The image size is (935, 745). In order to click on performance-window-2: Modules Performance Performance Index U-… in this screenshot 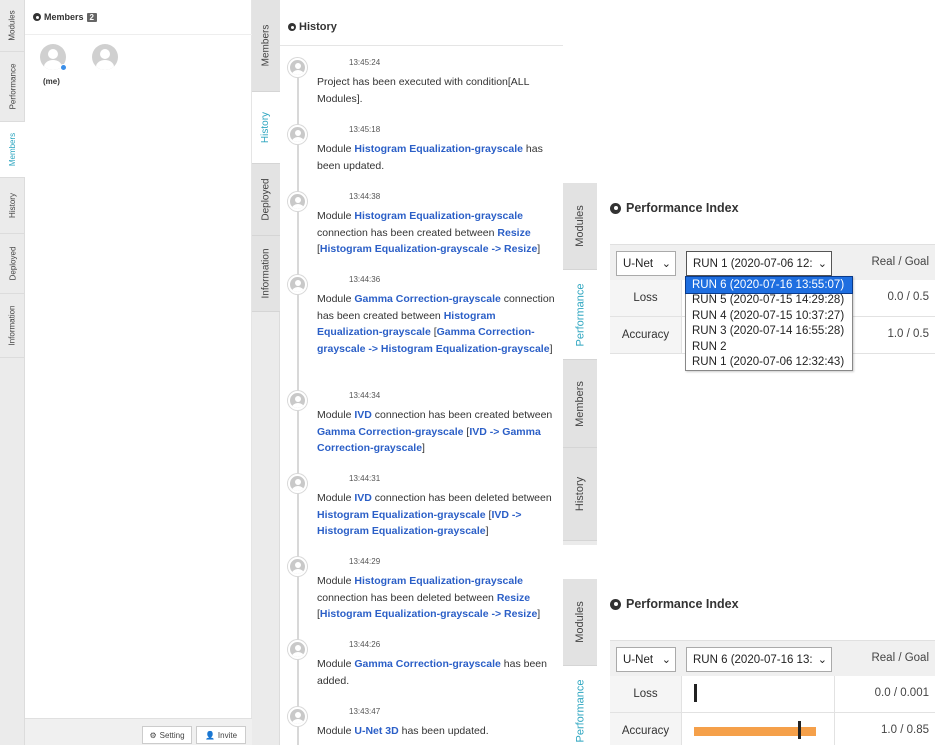, I will do `click(749, 662)`.